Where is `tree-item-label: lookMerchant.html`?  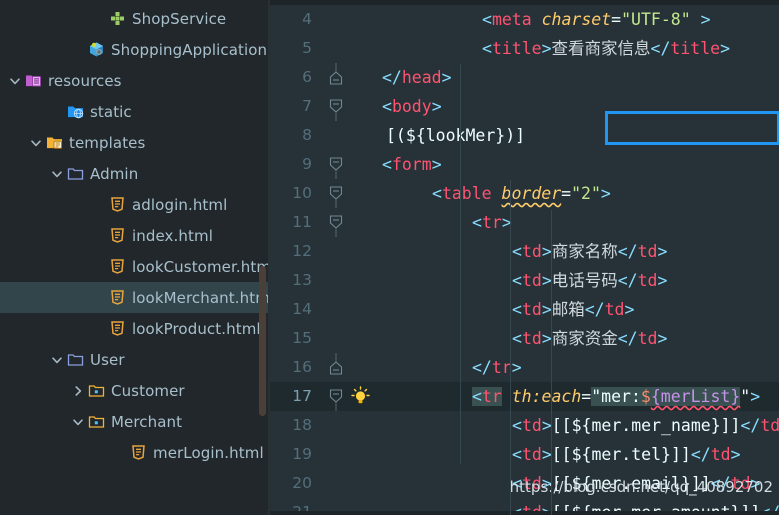 tree-item-label: lookMerchant.html is located at coordinates (201, 297).